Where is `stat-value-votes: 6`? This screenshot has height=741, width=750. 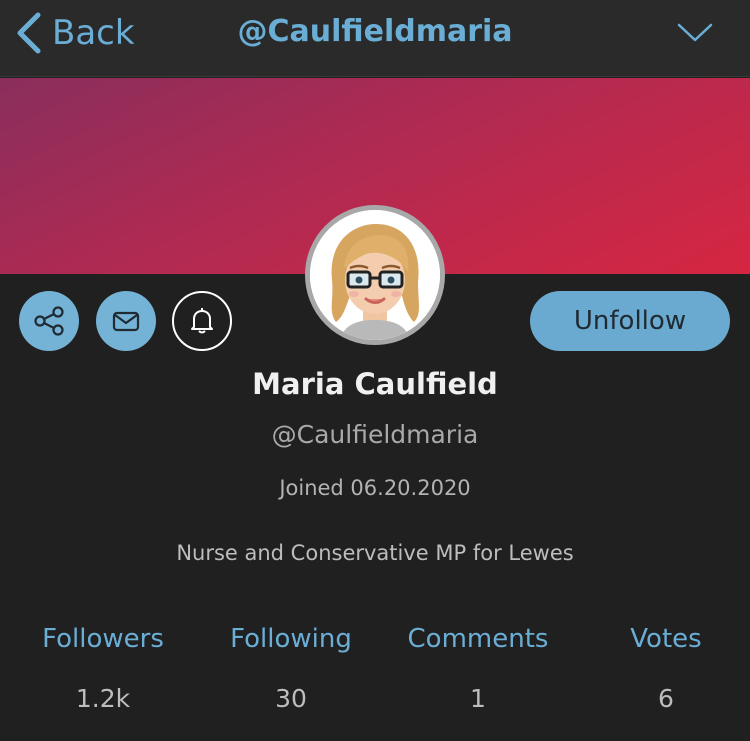
stat-value-votes: 6 is located at coordinates (666, 698).